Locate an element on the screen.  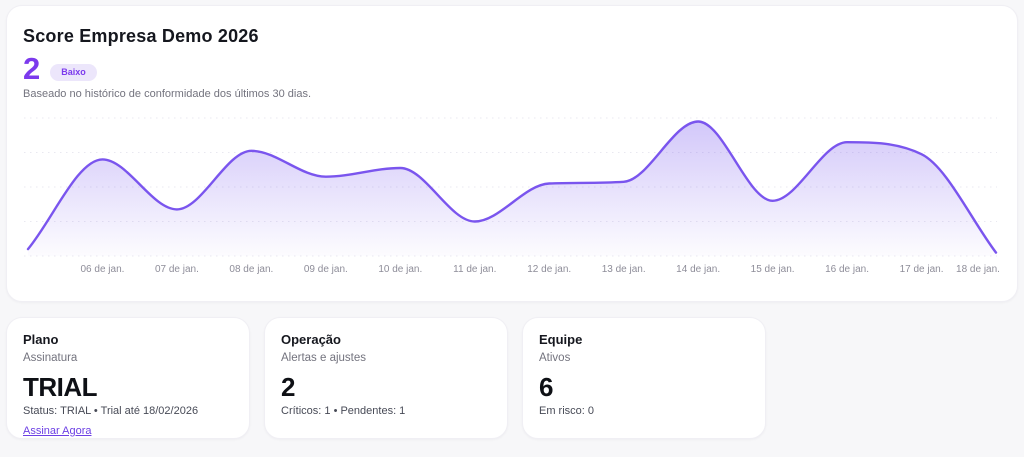
plan-value: TRIAL is located at coordinates (60, 386).